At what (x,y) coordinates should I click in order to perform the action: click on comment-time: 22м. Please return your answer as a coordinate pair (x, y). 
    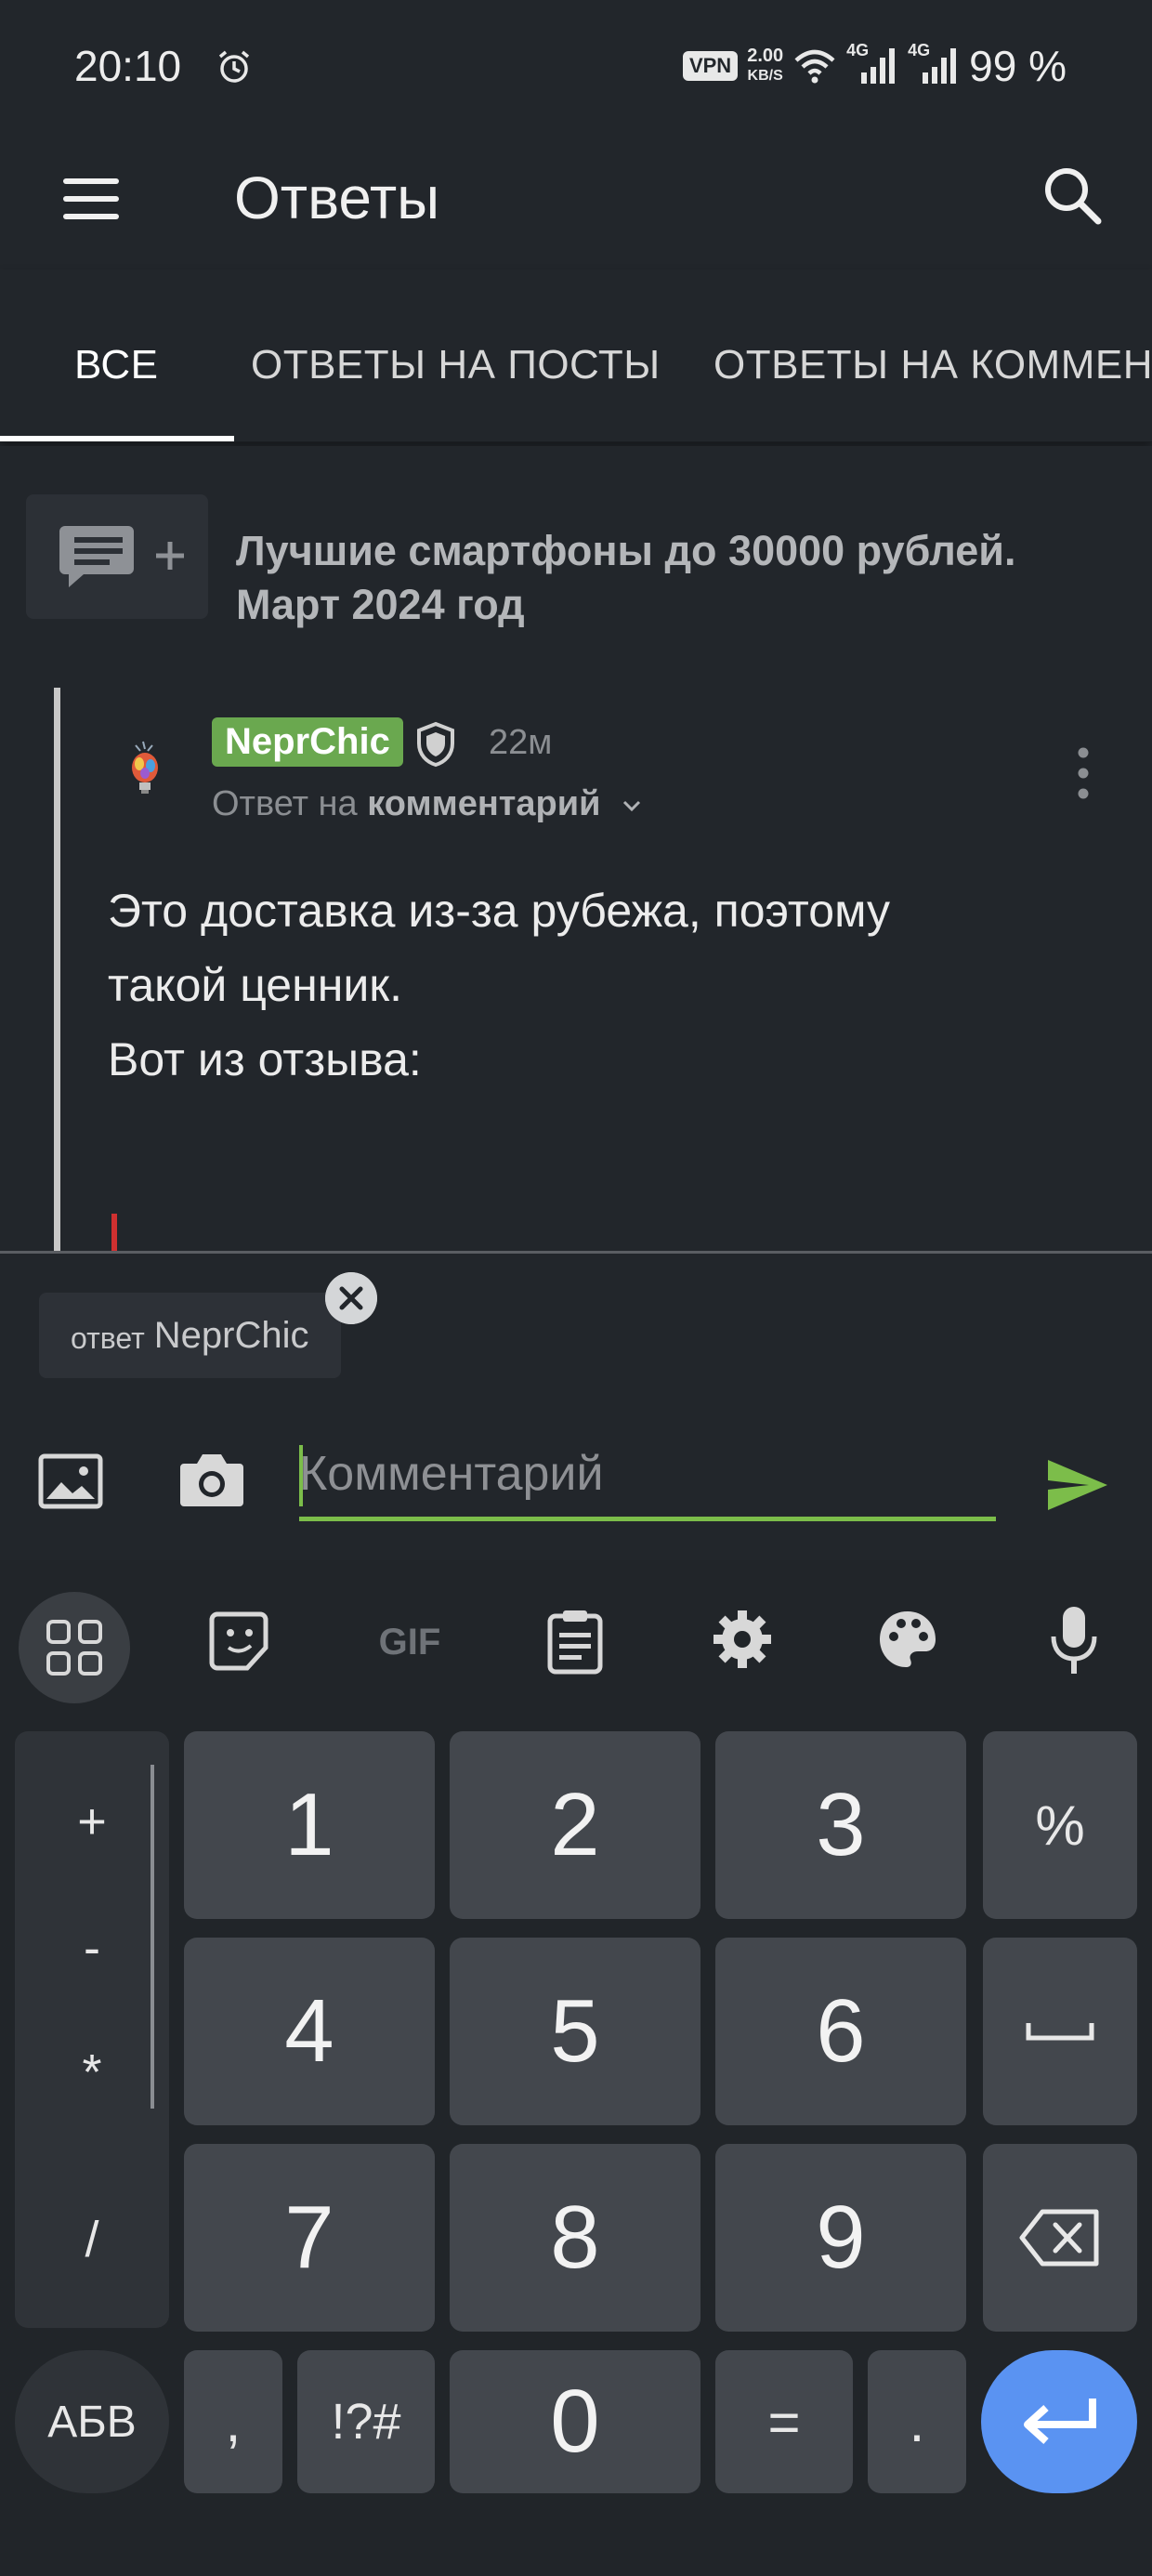
    Looking at the image, I should click on (521, 742).